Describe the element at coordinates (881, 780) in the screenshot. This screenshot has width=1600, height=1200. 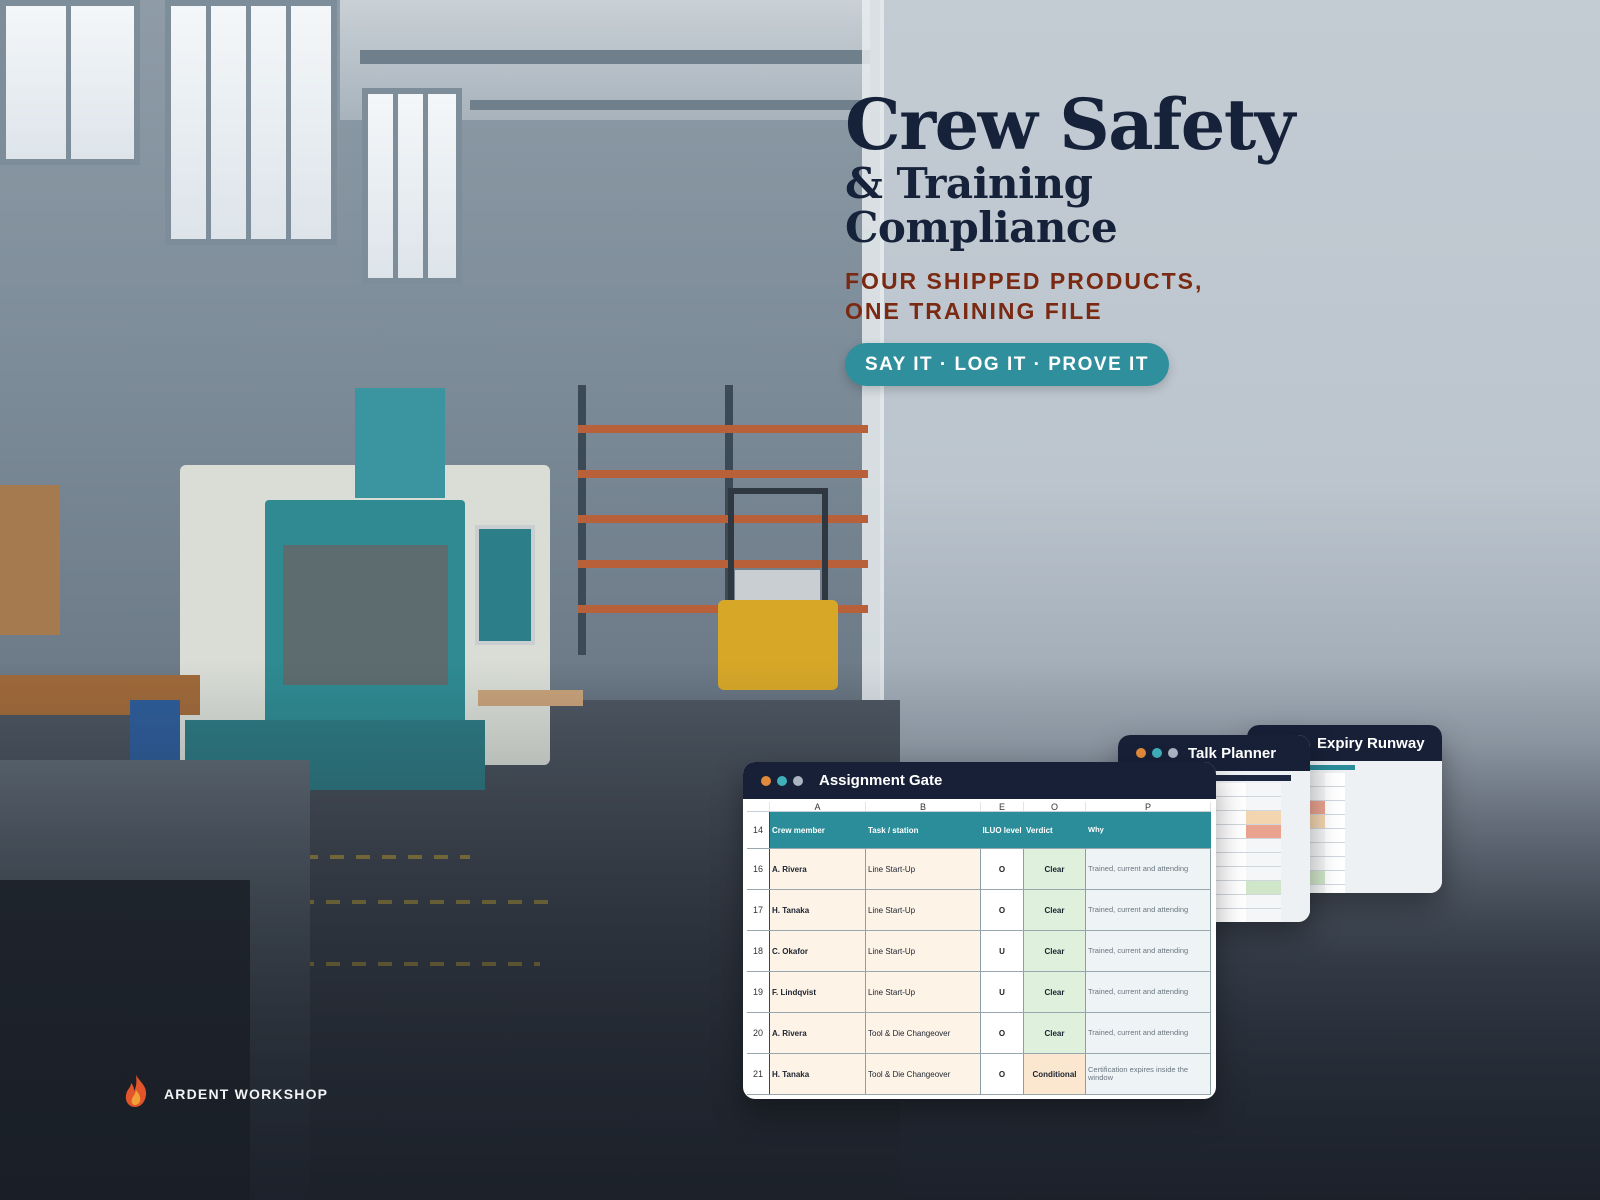
I see `window-title: Assignment Gate` at that location.